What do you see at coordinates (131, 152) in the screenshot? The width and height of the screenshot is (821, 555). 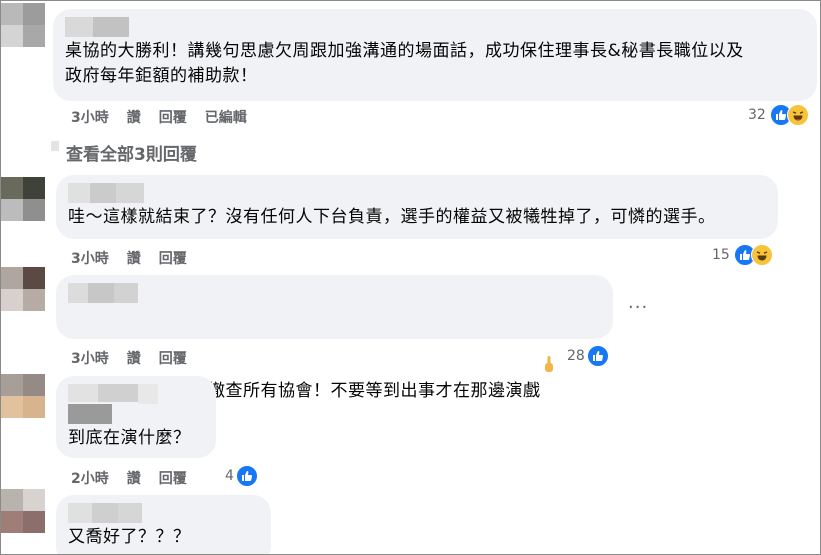 I see `view-replies-link: 查看全部3則回覆` at bounding box center [131, 152].